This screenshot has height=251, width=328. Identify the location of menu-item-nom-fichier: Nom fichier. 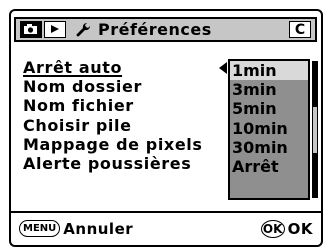
(113, 105).